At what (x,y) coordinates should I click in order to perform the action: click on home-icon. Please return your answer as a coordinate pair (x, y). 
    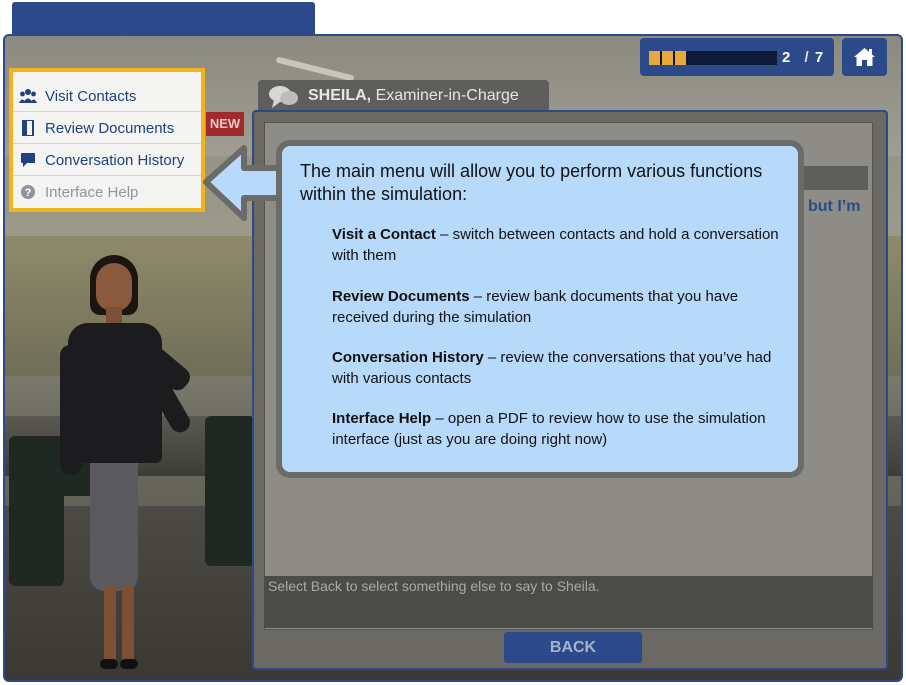
    Looking at the image, I should click on (864, 57).